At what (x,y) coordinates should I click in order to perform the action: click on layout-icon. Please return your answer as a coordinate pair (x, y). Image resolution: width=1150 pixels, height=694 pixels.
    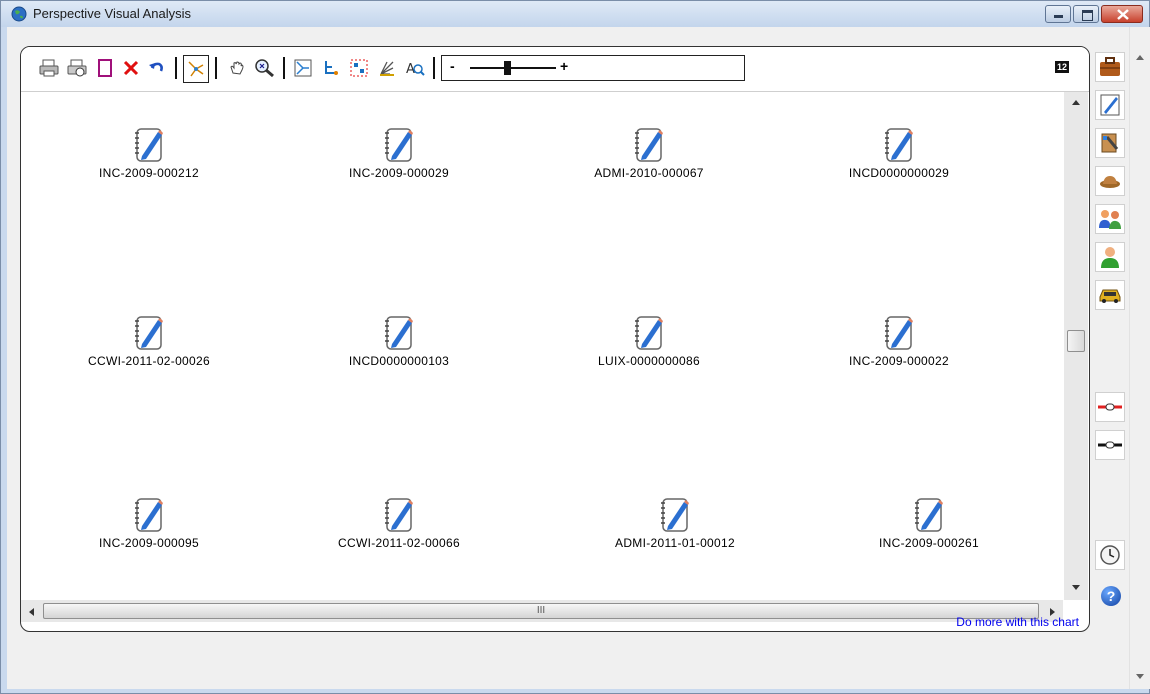
    Looking at the image, I should click on (303, 68).